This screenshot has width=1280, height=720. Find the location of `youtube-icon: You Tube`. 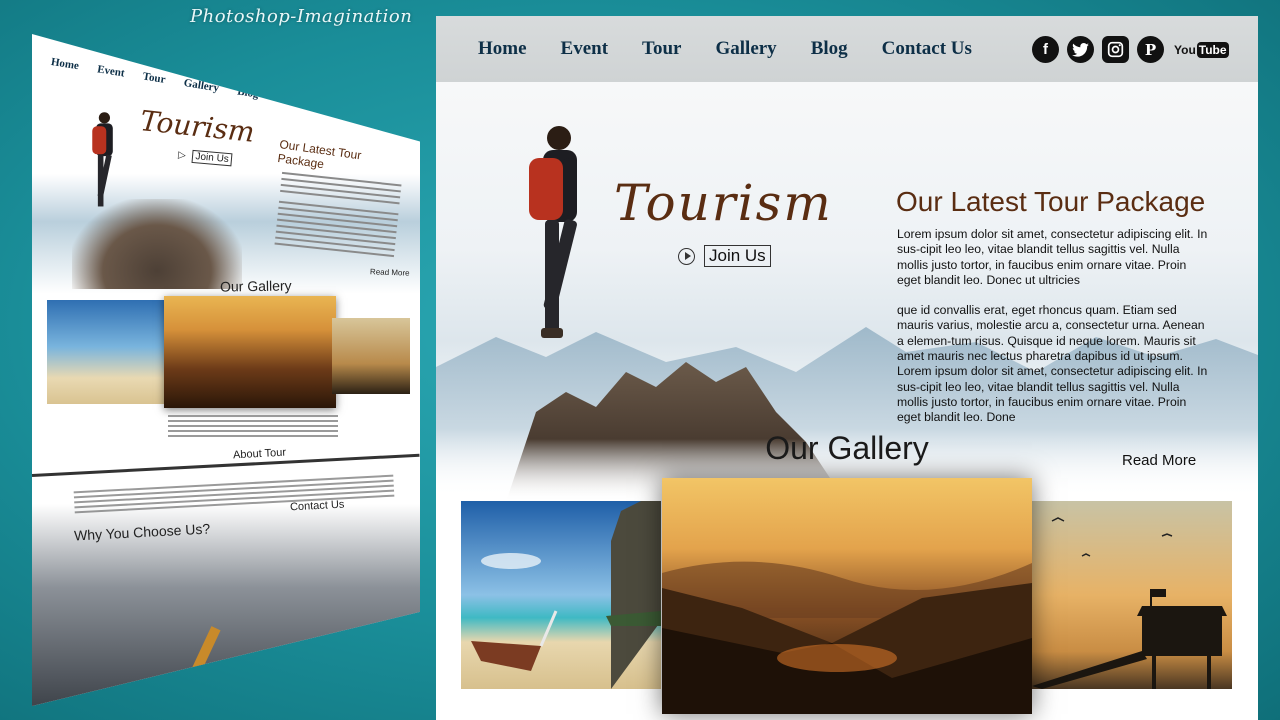

youtube-icon: You Tube is located at coordinates (1201, 49).